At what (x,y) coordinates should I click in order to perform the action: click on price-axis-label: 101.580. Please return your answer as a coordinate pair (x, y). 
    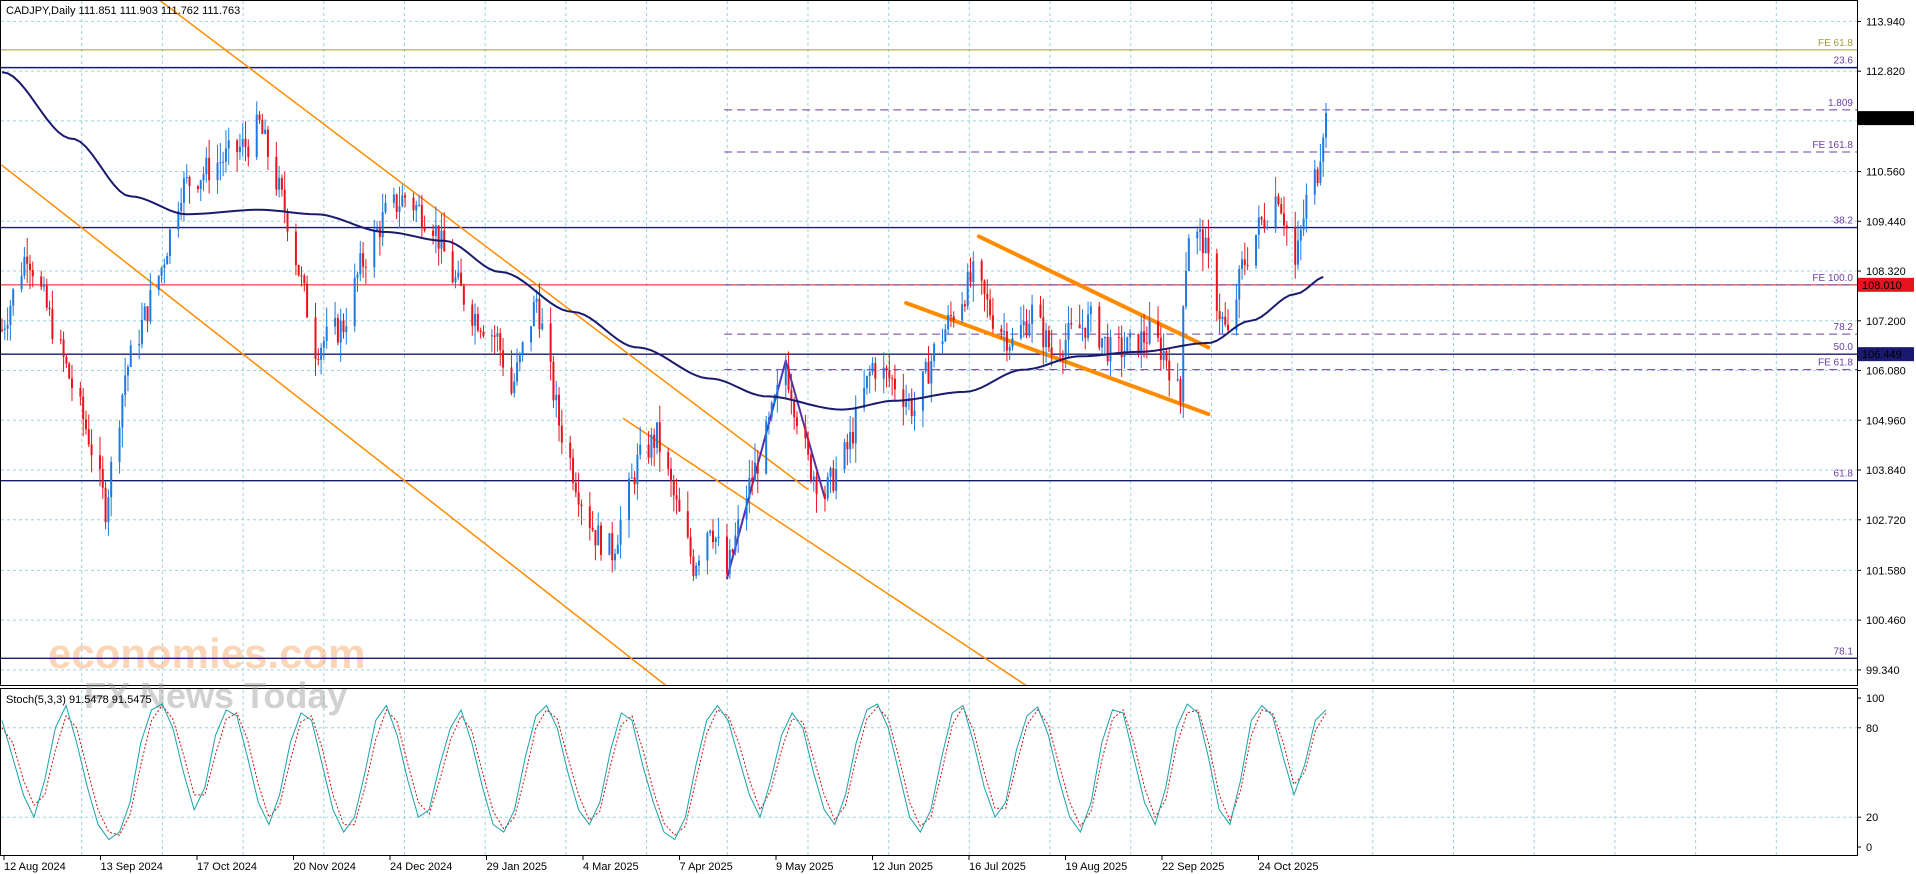
    Looking at the image, I should click on (1886, 571).